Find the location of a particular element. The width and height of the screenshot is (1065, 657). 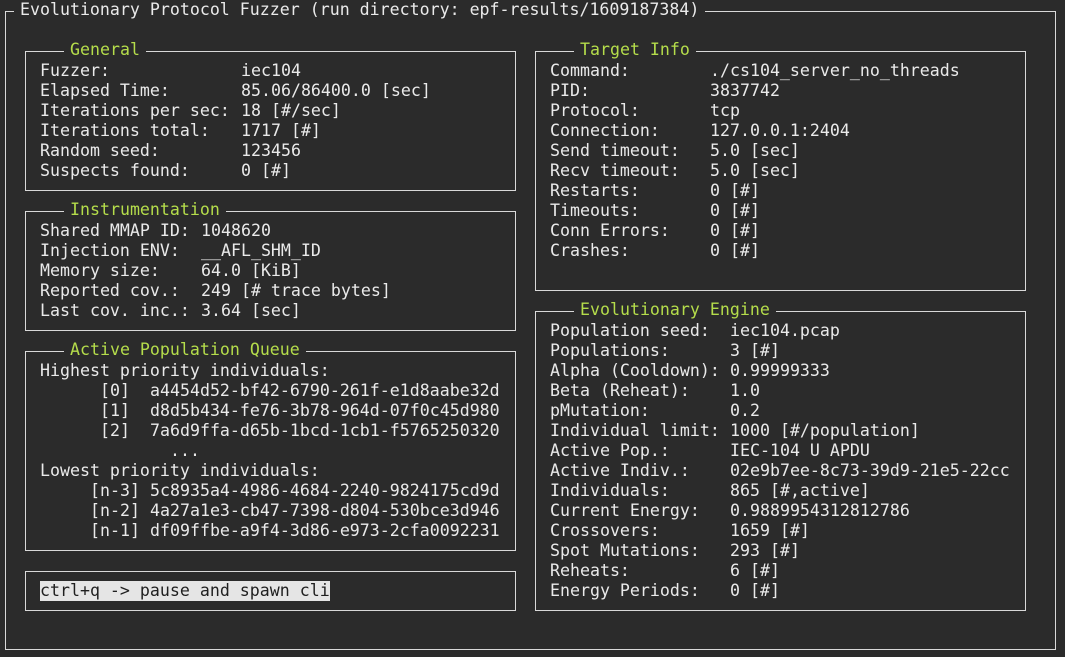

lowest-priority-id: df09ffbe-a9f4-3d86-e973-2cfa0092231 is located at coordinates (325, 530).